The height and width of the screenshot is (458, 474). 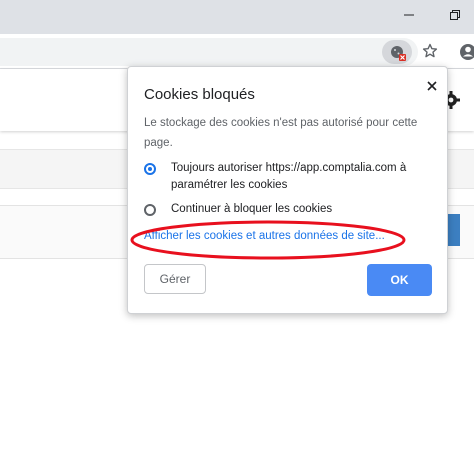 What do you see at coordinates (237, 17) in the screenshot?
I see `browser-titlebar` at bounding box center [237, 17].